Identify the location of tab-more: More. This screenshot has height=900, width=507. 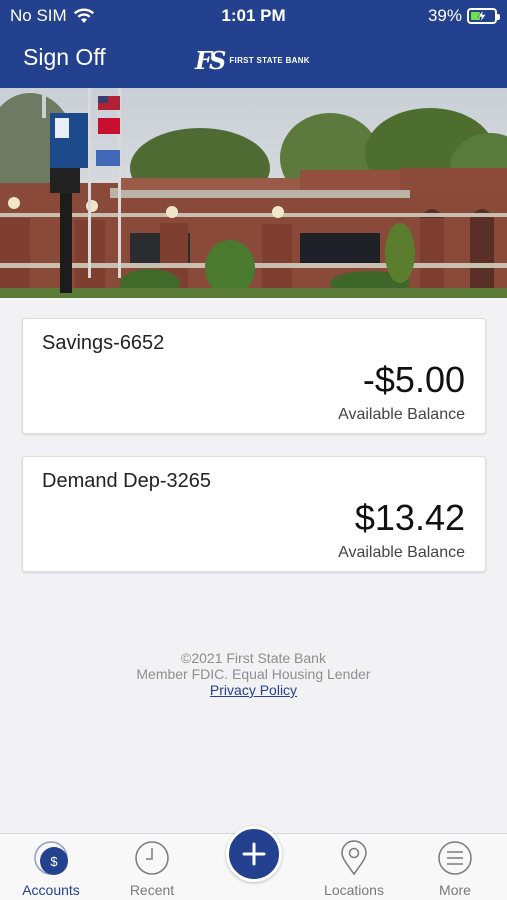
(455, 867).